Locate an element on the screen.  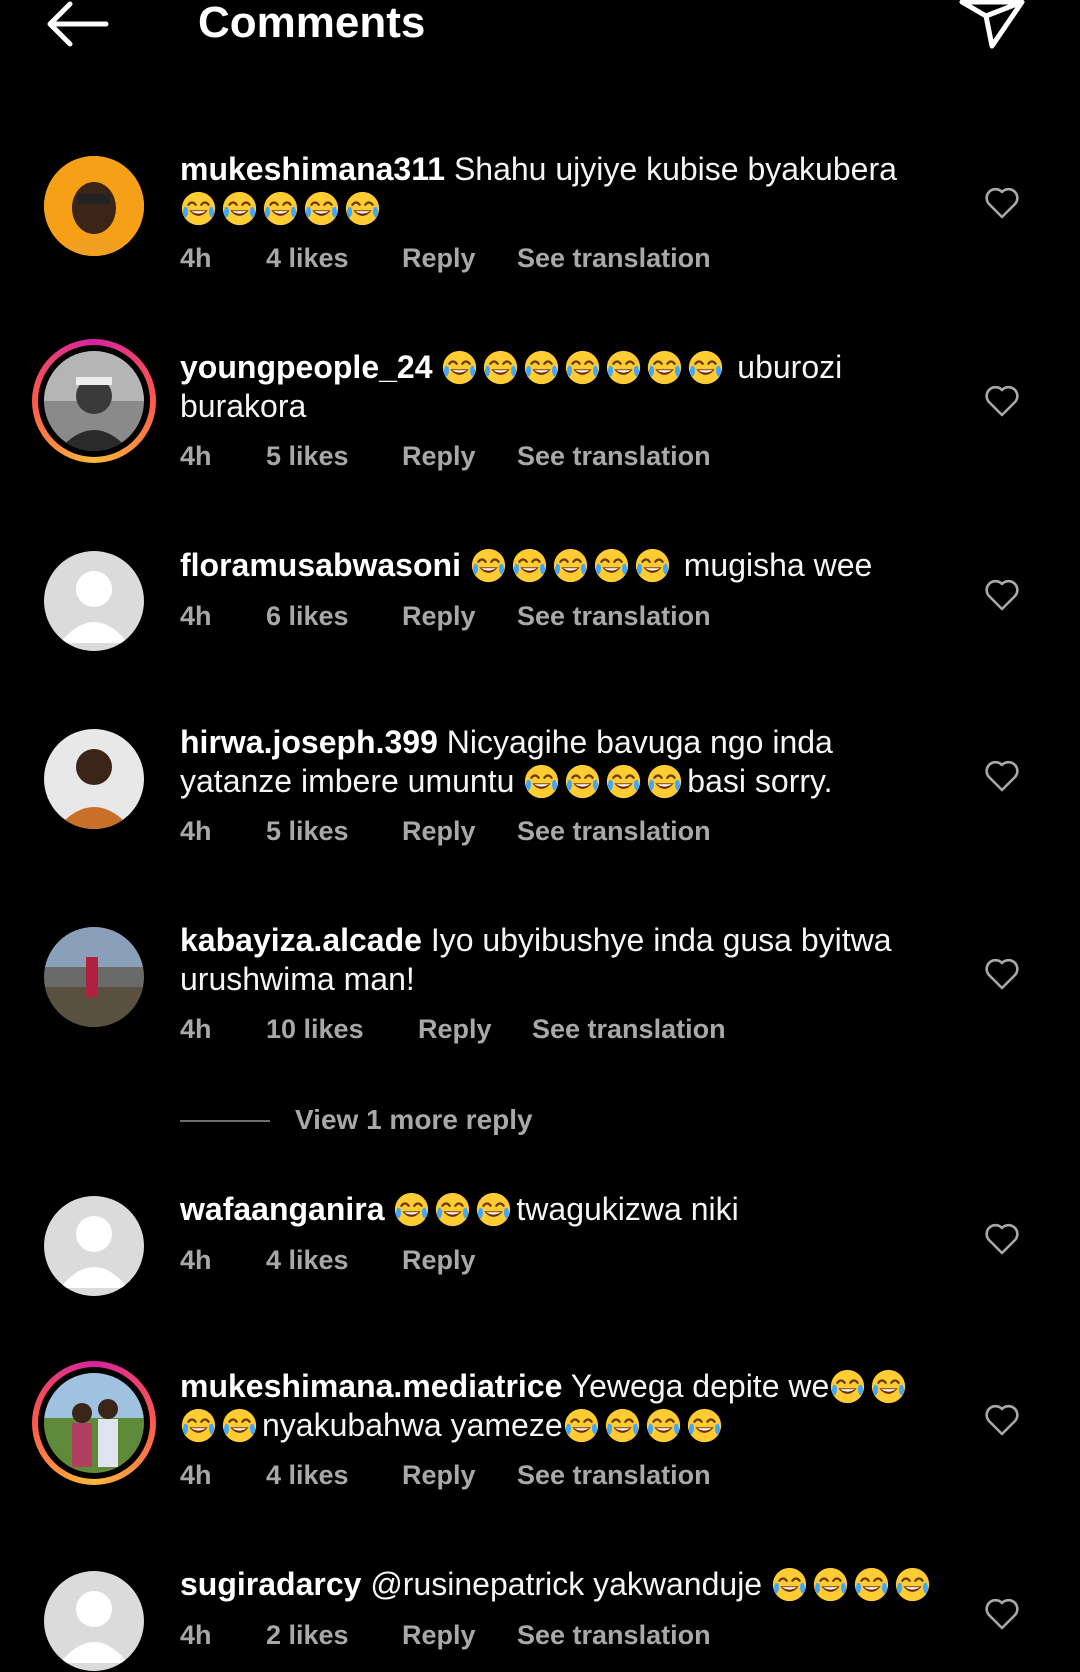
comment-text: Shahu ujyiye kubise byakubera is located at coordinates (671, 169).